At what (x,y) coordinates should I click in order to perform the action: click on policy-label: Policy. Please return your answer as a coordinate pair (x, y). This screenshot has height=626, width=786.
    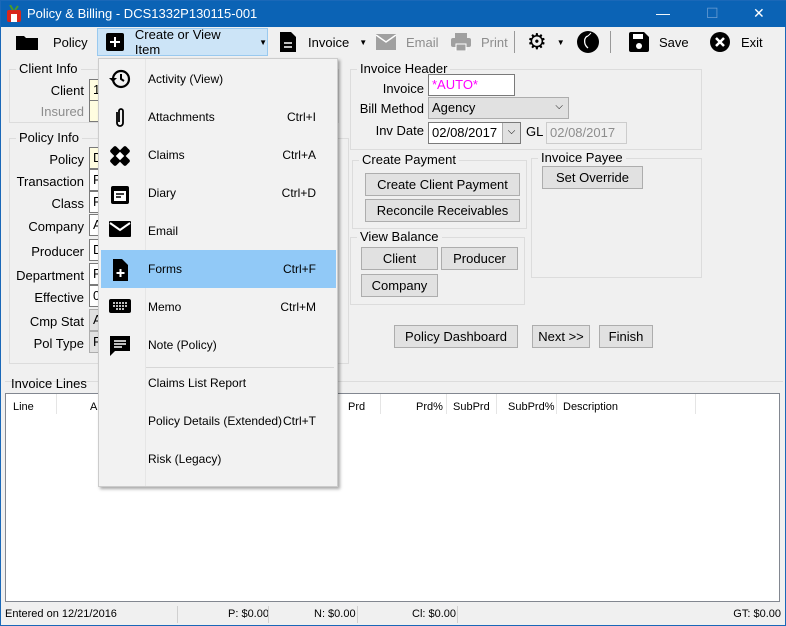
    Looking at the image, I should click on (70, 42).